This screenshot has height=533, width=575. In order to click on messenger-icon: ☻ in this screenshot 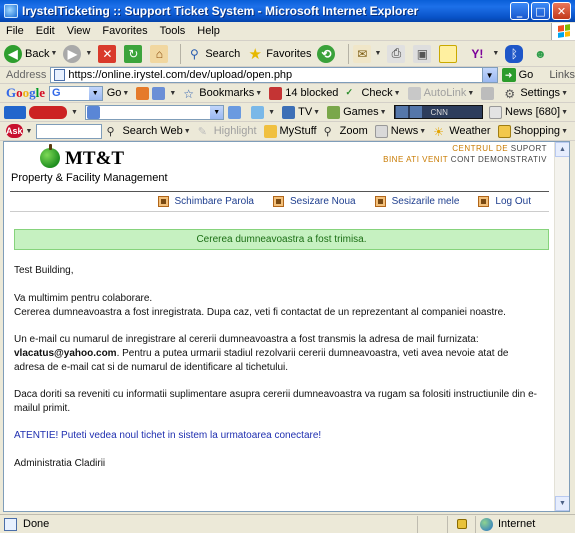, I will do `click(540, 53)`.